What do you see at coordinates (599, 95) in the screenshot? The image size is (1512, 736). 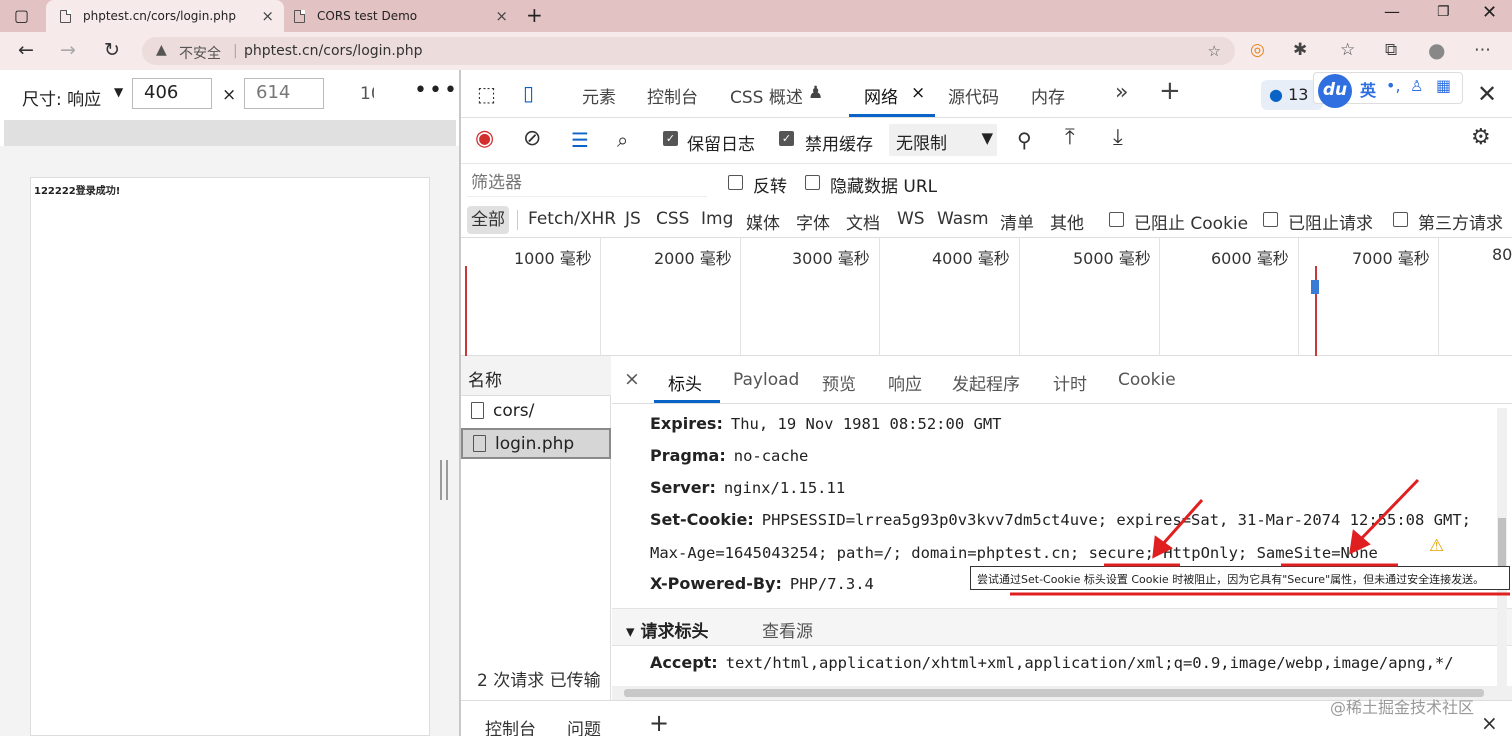 I see `tab-elements: 元素` at bounding box center [599, 95].